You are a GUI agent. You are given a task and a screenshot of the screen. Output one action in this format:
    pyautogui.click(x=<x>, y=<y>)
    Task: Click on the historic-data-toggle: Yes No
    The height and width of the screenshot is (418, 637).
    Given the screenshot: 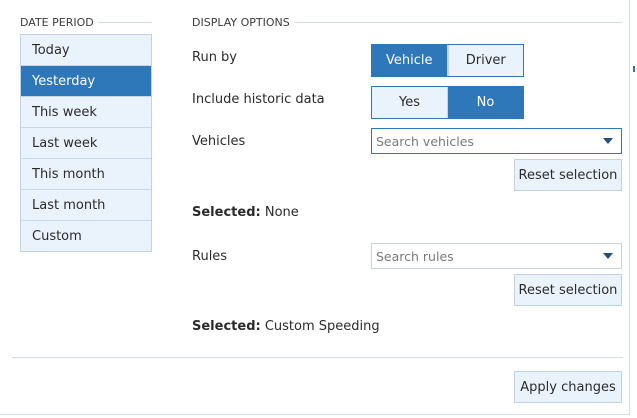 What is the action you would take?
    pyautogui.click(x=447, y=102)
    